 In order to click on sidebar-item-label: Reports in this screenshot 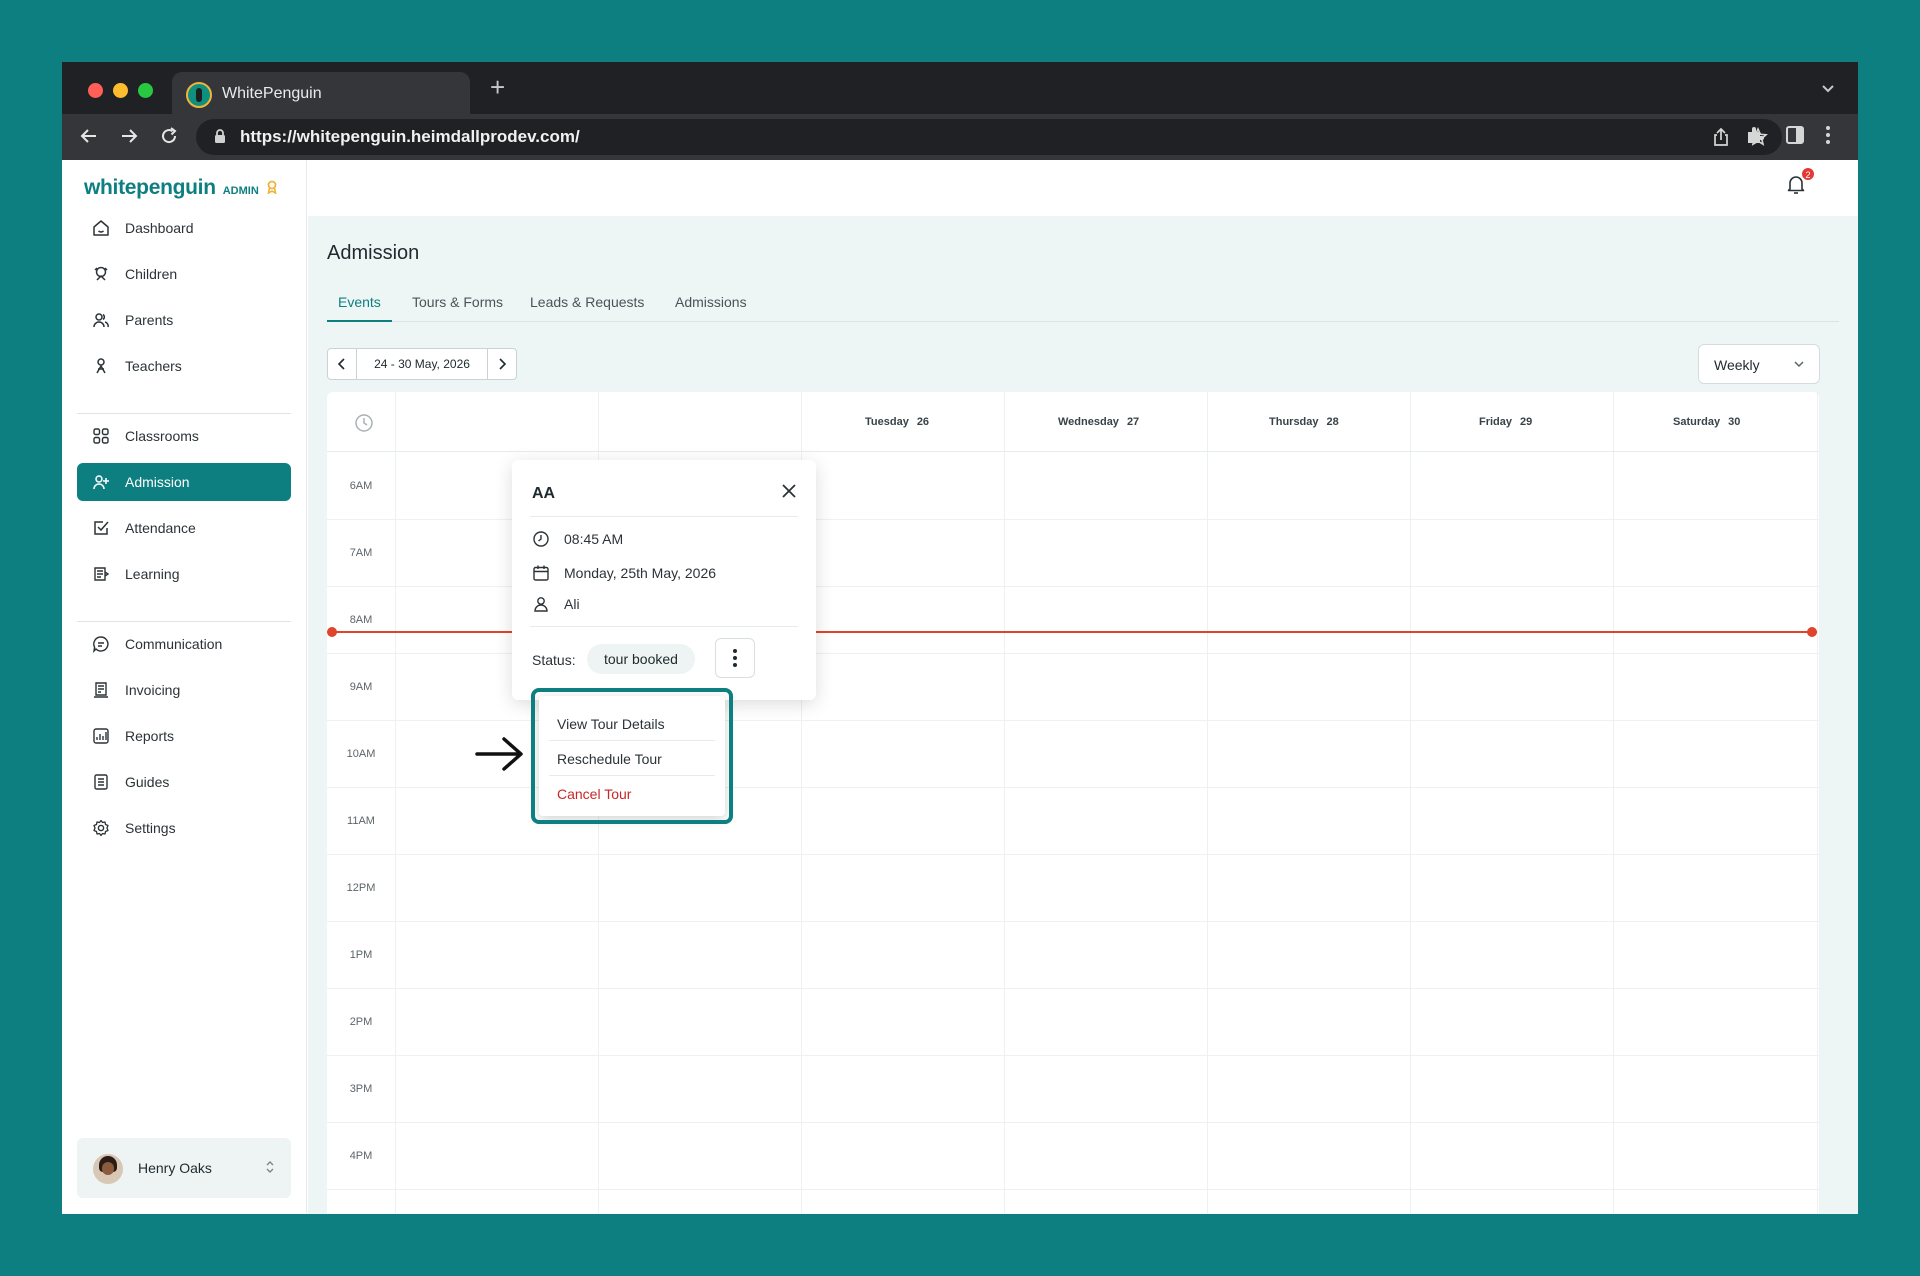, I will do `click(150, 736)`.